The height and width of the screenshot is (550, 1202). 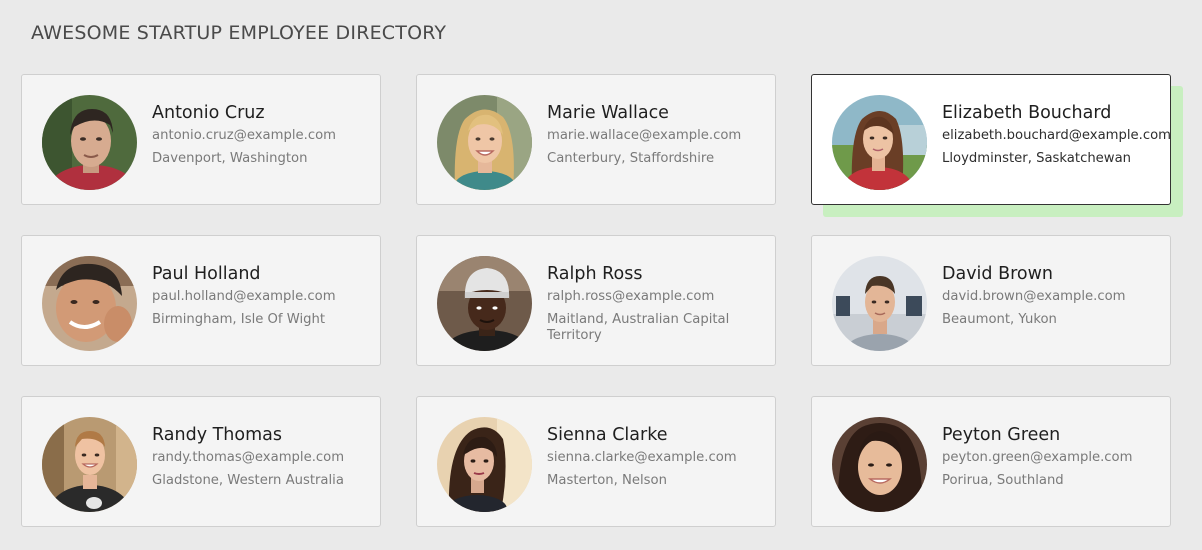 What do you see at coordinates (244, 296) in the screenshot?
I see `employee-email: paul.holland@example.com` at bounding box center [244, 296].